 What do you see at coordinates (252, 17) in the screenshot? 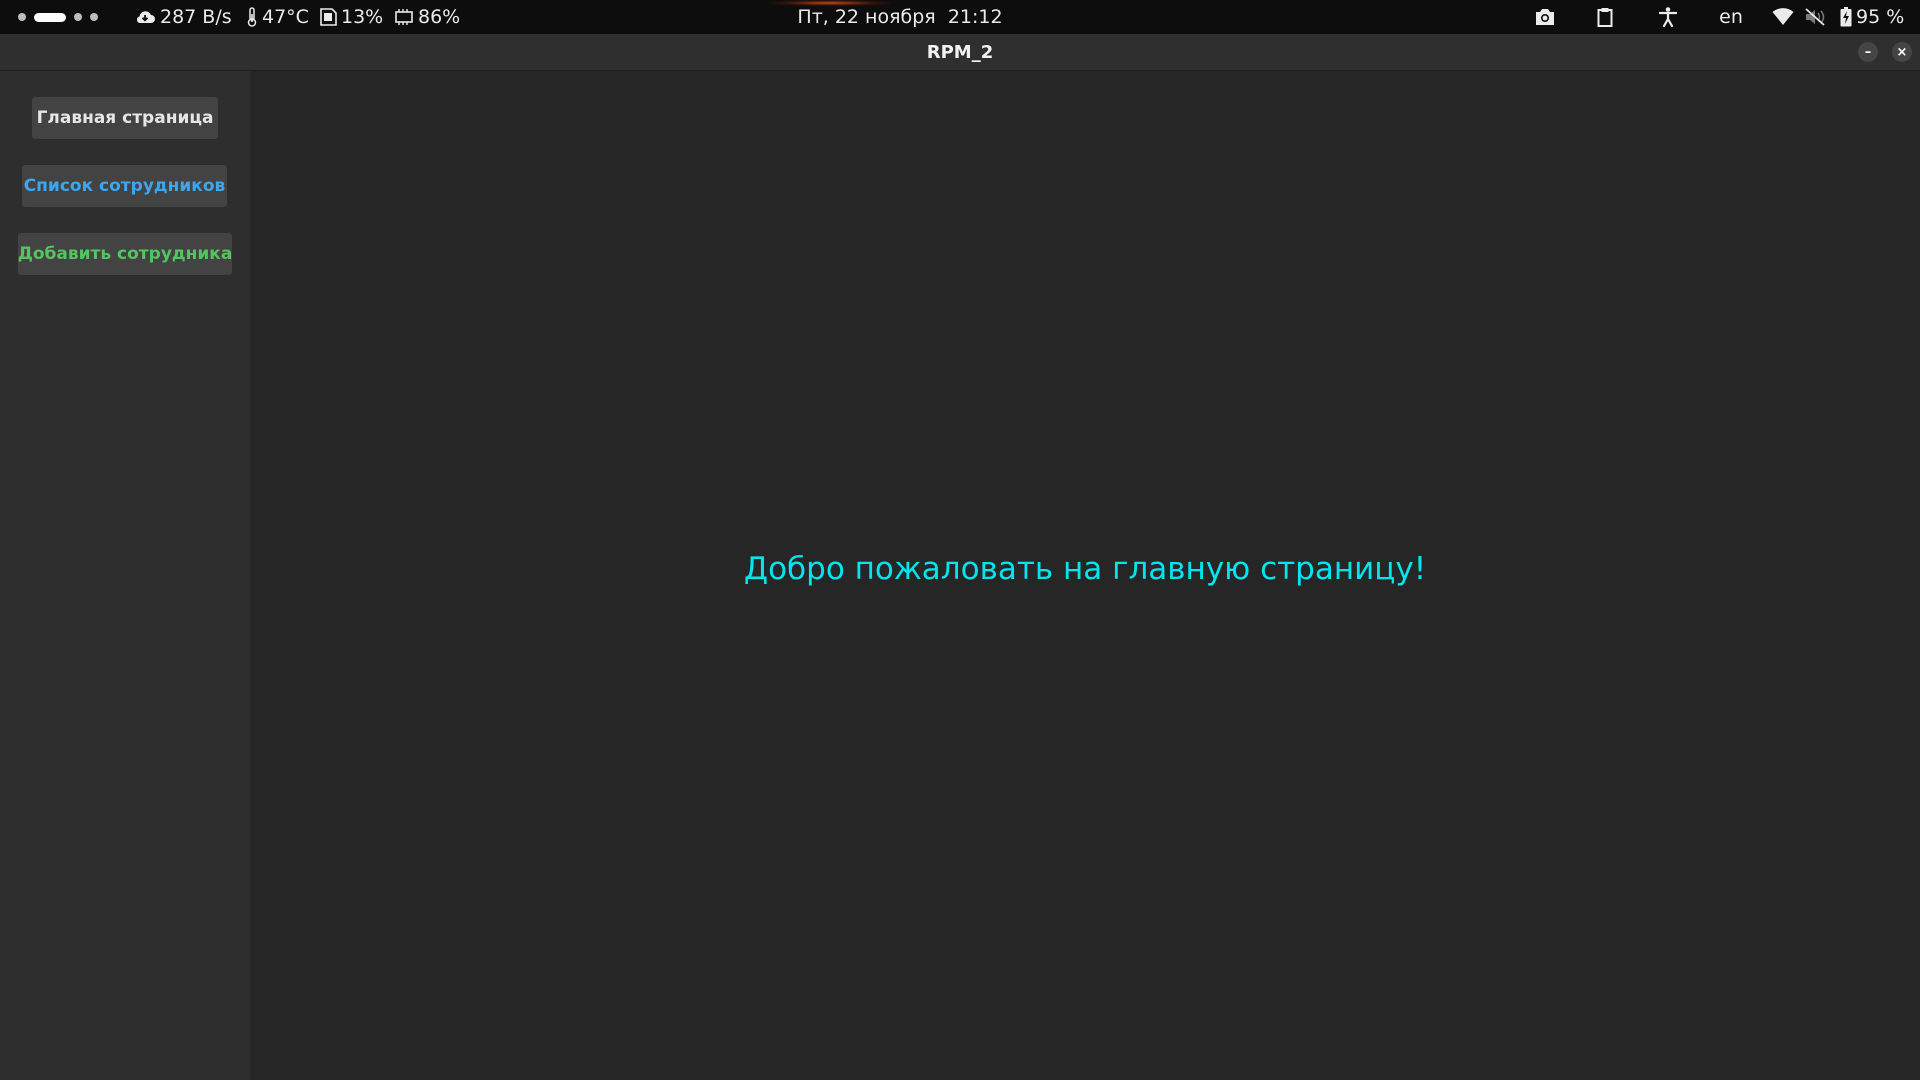
I see `thermometer-icon` at bounding box center [252, 17].